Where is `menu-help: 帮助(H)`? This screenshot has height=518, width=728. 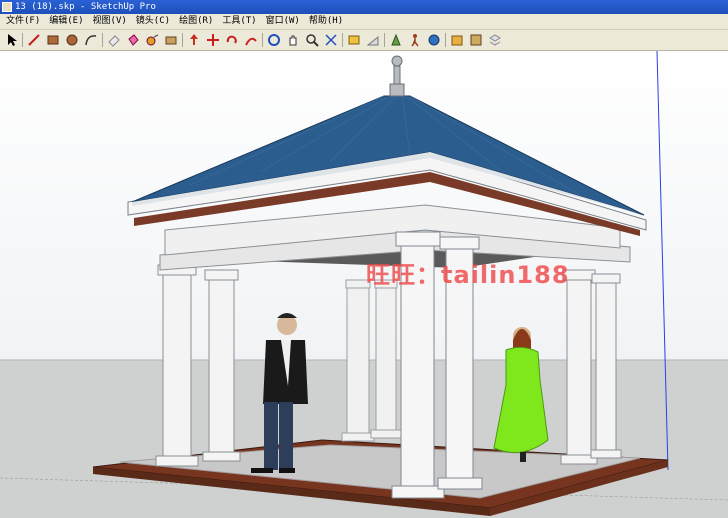
menu-help: 帮助(H) is located at coordinates (326, 21).